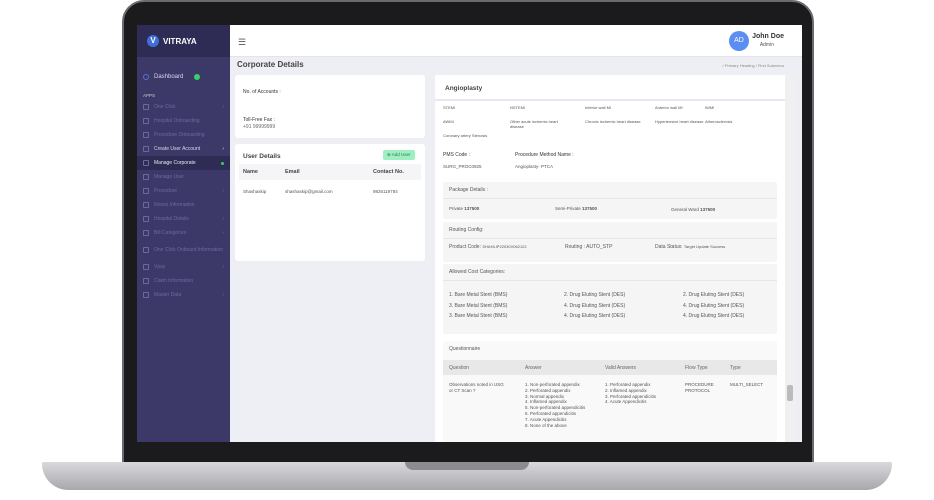  I want to click on private-label: Private, so click(456, 208).